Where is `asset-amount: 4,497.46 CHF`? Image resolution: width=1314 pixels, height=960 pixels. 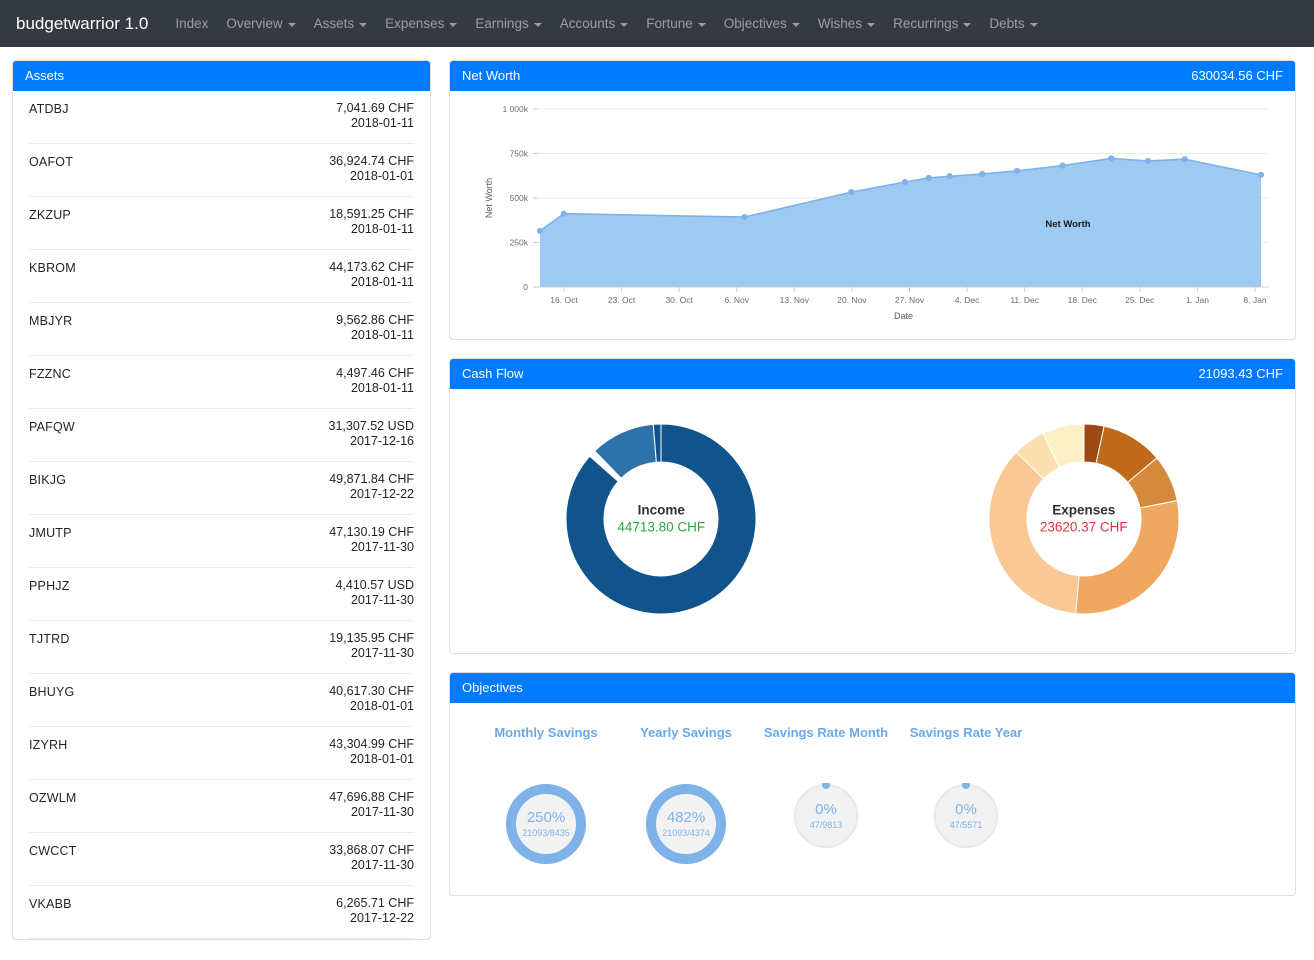
asset-amount: 4,497.46 CHF is located at coordinates (375, 373).